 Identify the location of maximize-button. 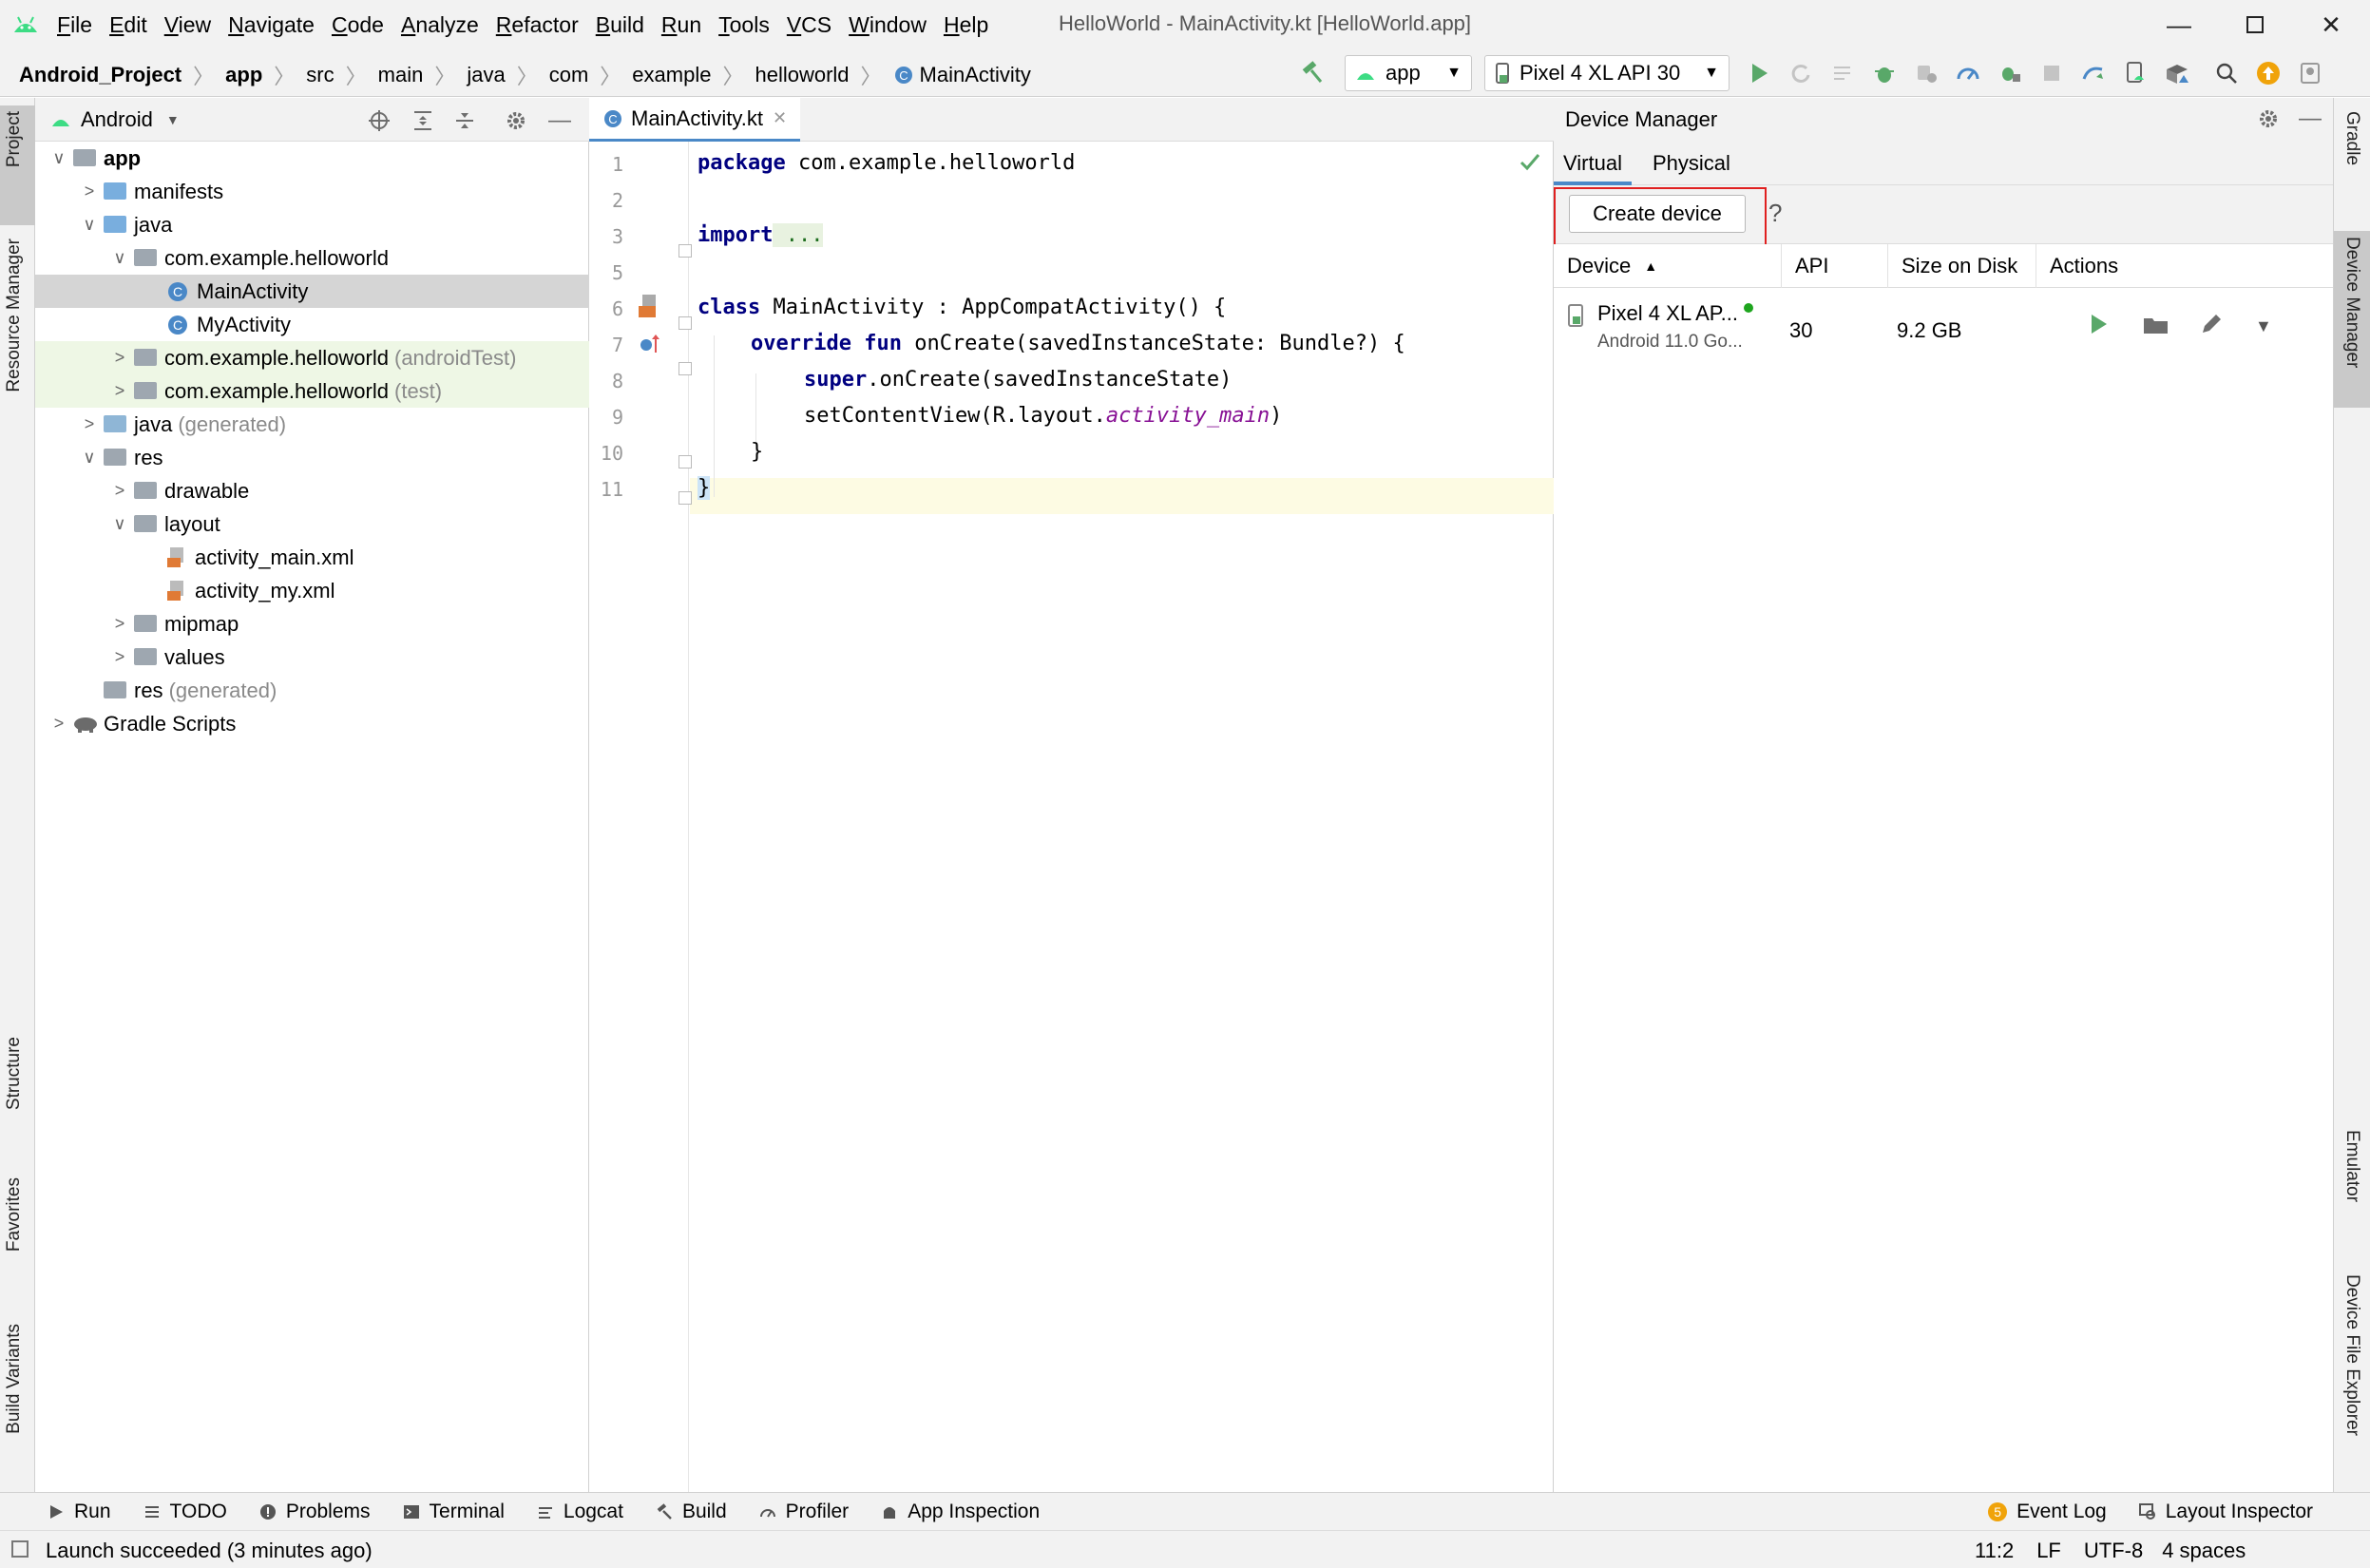
(2255, 25).